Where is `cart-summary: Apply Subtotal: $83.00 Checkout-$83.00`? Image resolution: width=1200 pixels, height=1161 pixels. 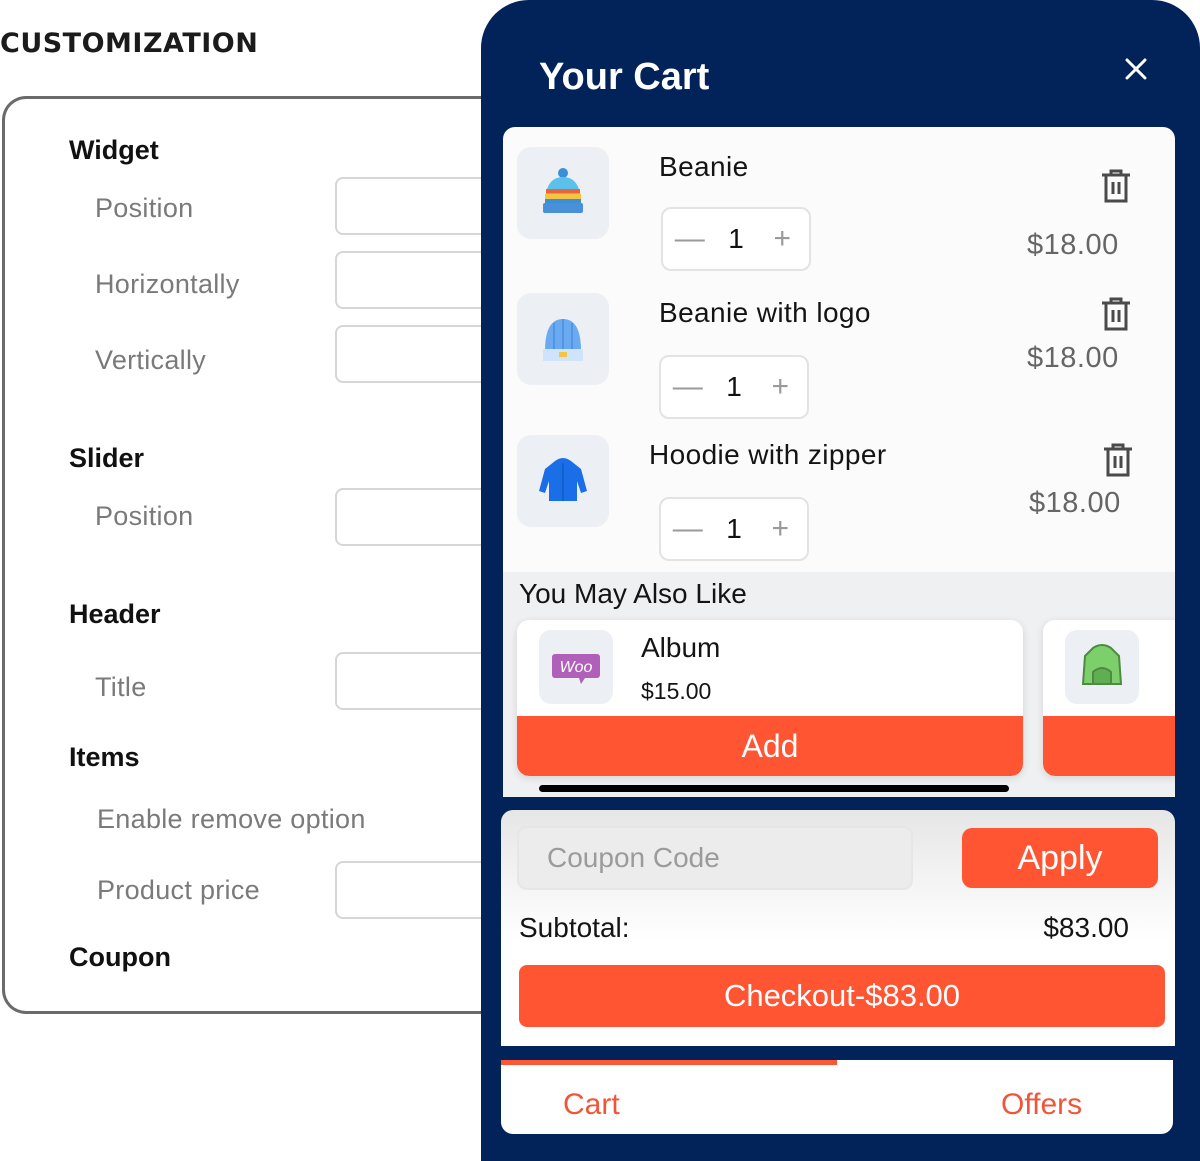
cart-summary: Apply Subtotal: $83.00 Checkout-$83.00 is located at coordinates (838, 928).